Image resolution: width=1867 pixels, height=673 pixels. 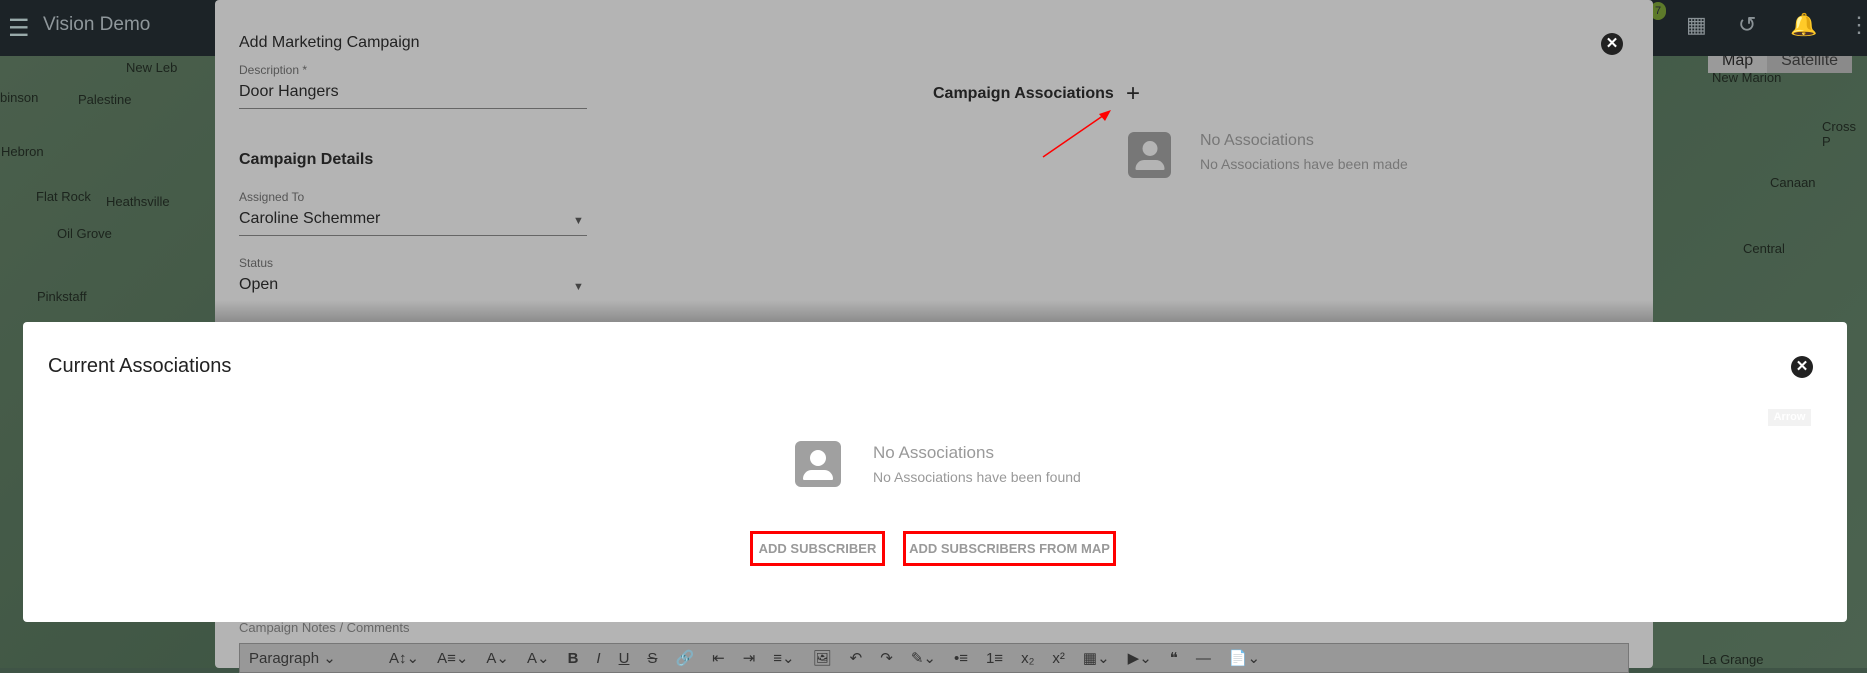 I want to click on italic-button: I, so click(x=598, y=658).